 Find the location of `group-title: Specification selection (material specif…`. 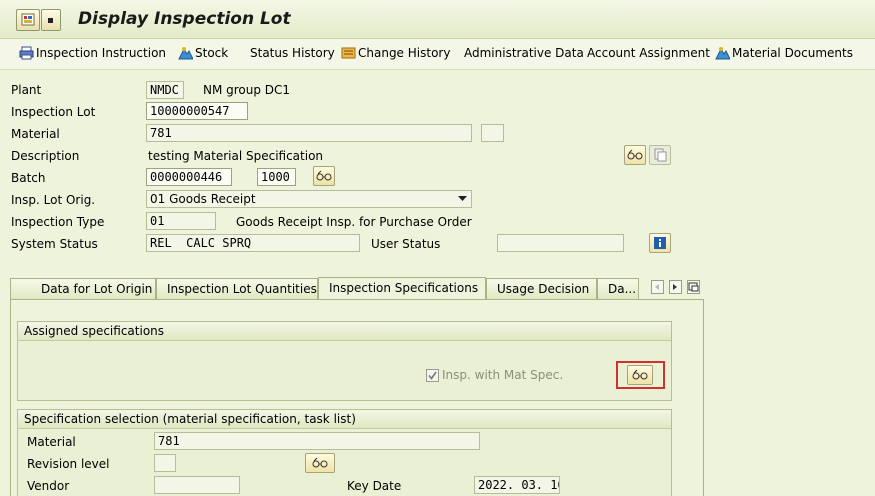

group-title: Specification selection (material specif… is located at coordinates (344, 419).